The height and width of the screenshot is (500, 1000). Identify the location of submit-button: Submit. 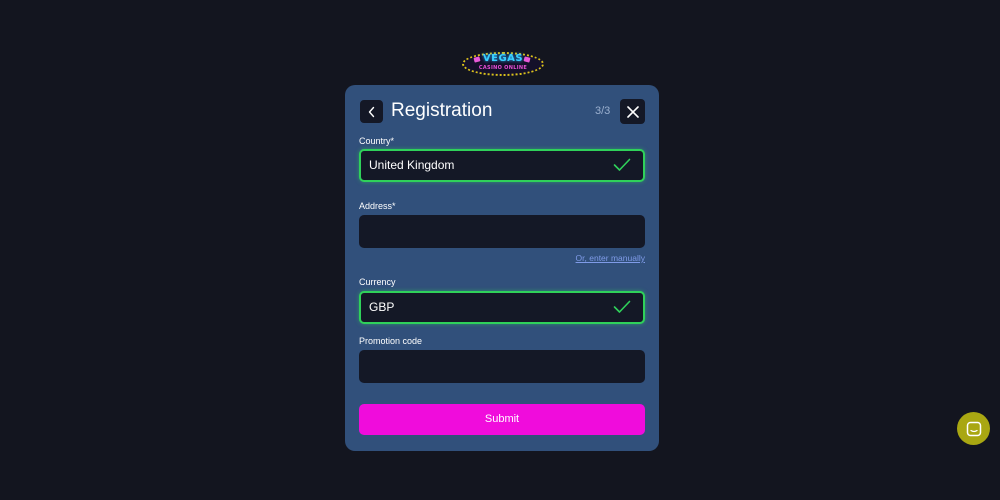
(502, 419).